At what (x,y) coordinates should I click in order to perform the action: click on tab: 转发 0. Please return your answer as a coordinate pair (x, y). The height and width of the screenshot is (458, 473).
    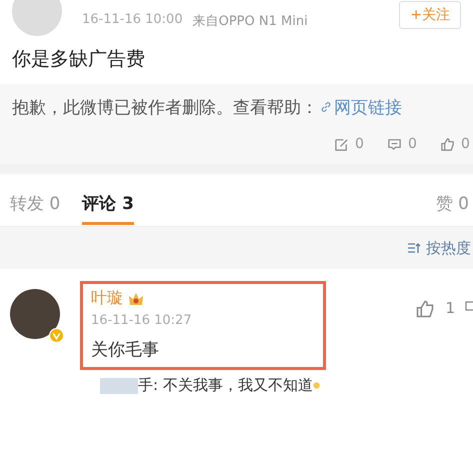
    Looking at the image, I should click on (35, 200).